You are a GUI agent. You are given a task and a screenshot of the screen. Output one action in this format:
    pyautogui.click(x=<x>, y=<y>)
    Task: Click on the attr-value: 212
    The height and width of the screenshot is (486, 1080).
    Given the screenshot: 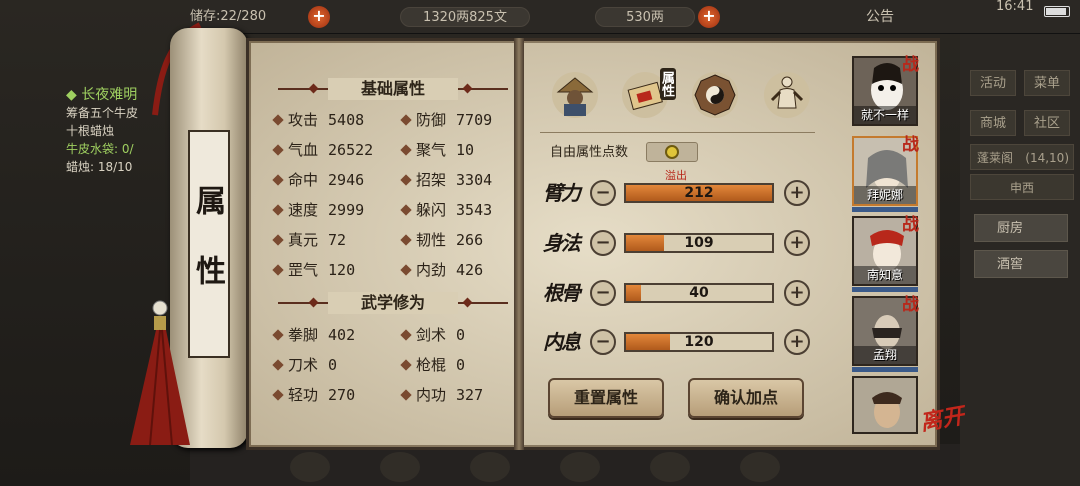 What is the action you would take?
    pyautogui.click(x=699, y=193)
    